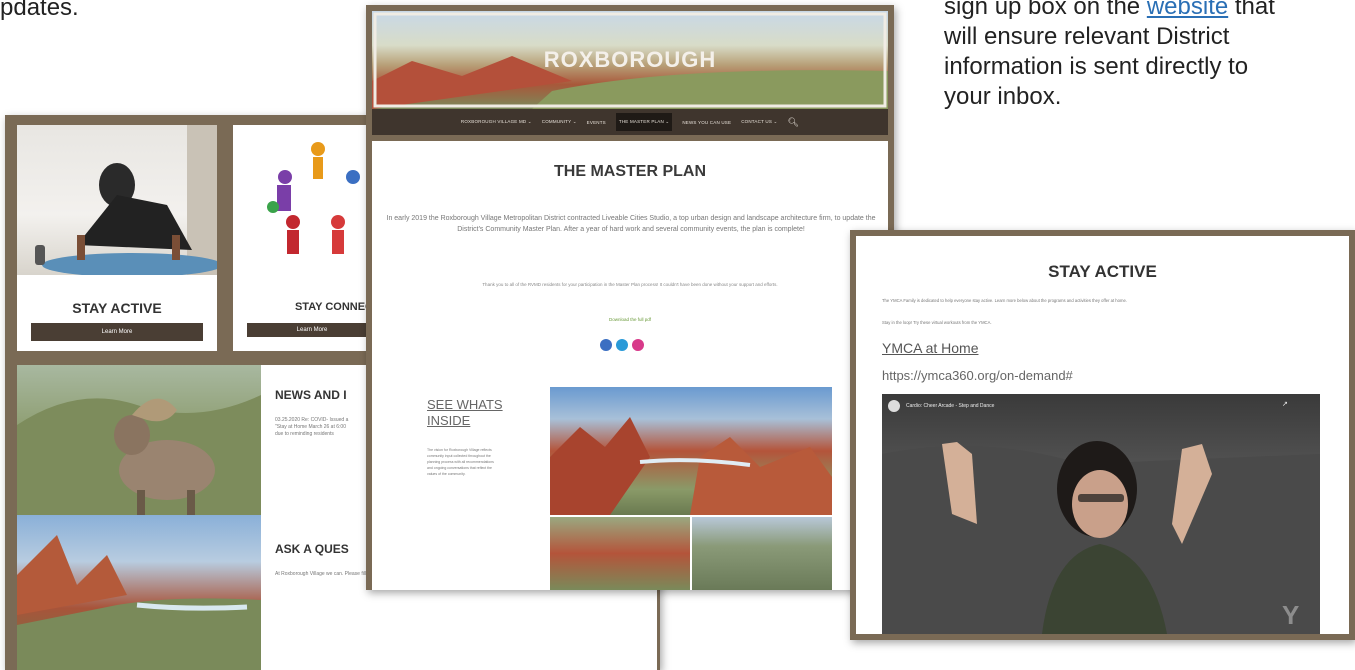  I want to click on download-pdf-link: Download the full pdf, so click(630, 319).